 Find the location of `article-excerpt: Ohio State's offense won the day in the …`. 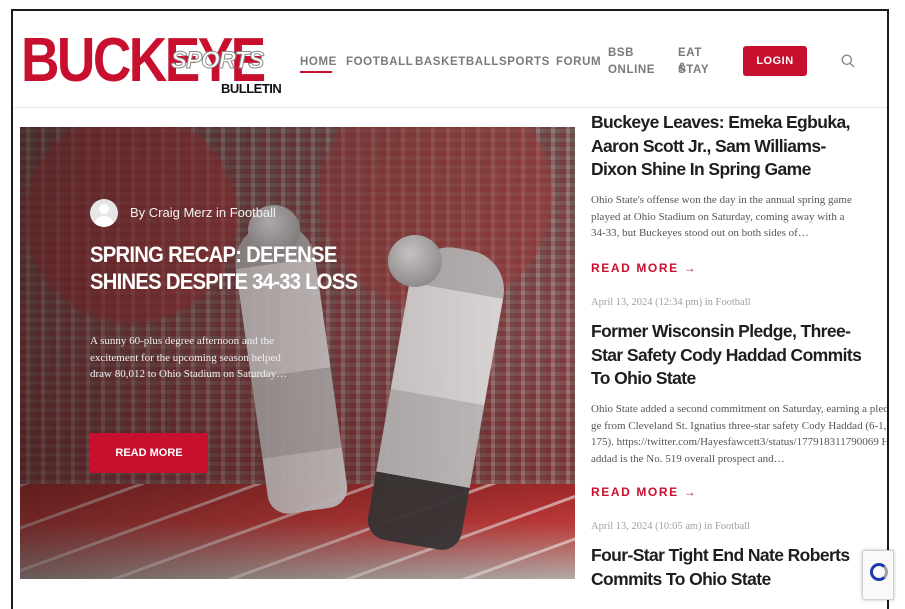

article-excerpt: Ohio State's offense won the day in the … is located at coordinates (721, 216).